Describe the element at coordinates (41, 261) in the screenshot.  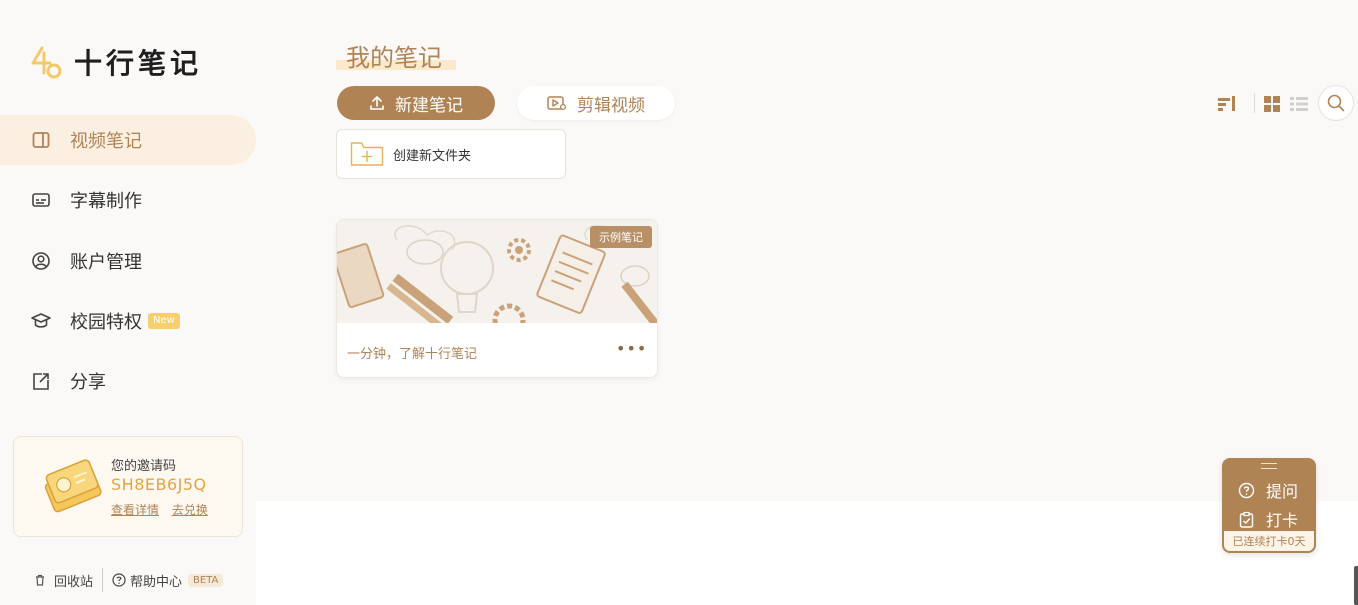
I see `user-circle-icon` at that location.